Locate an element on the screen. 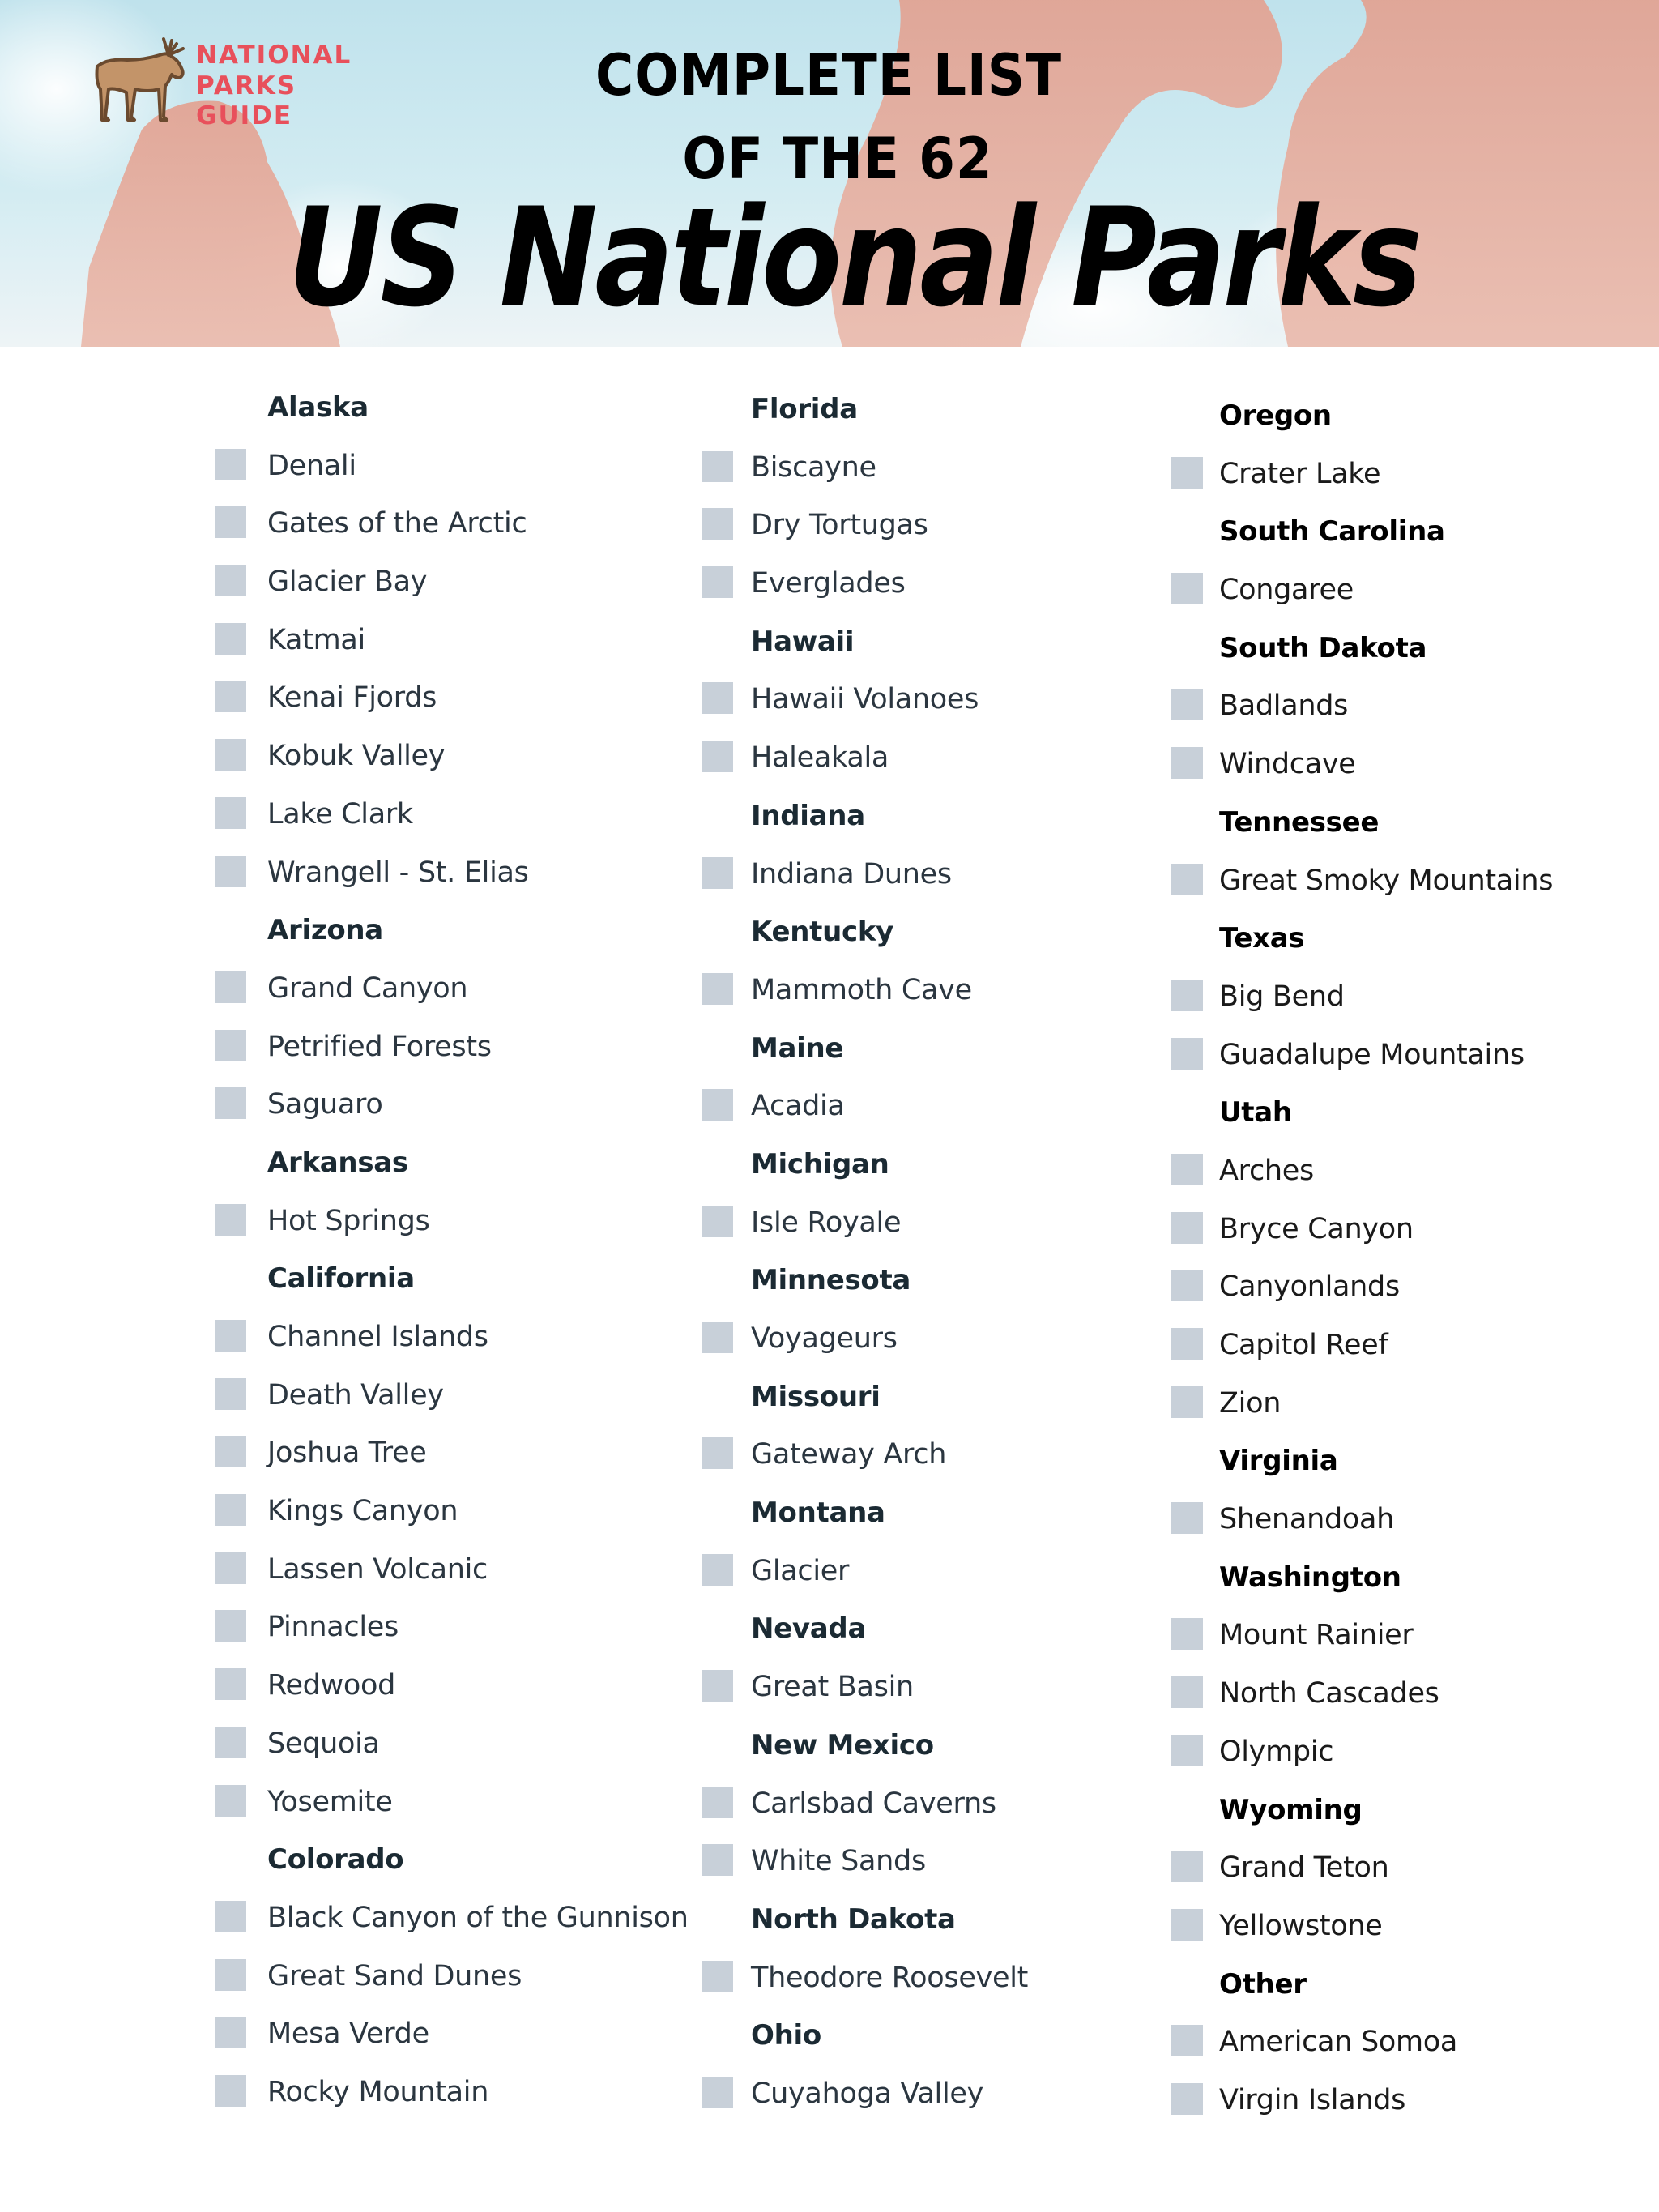 The width and height of the screenshot is (1659, 2212). park-checklist-item: Biscayne is located at coordinates (928, 476).